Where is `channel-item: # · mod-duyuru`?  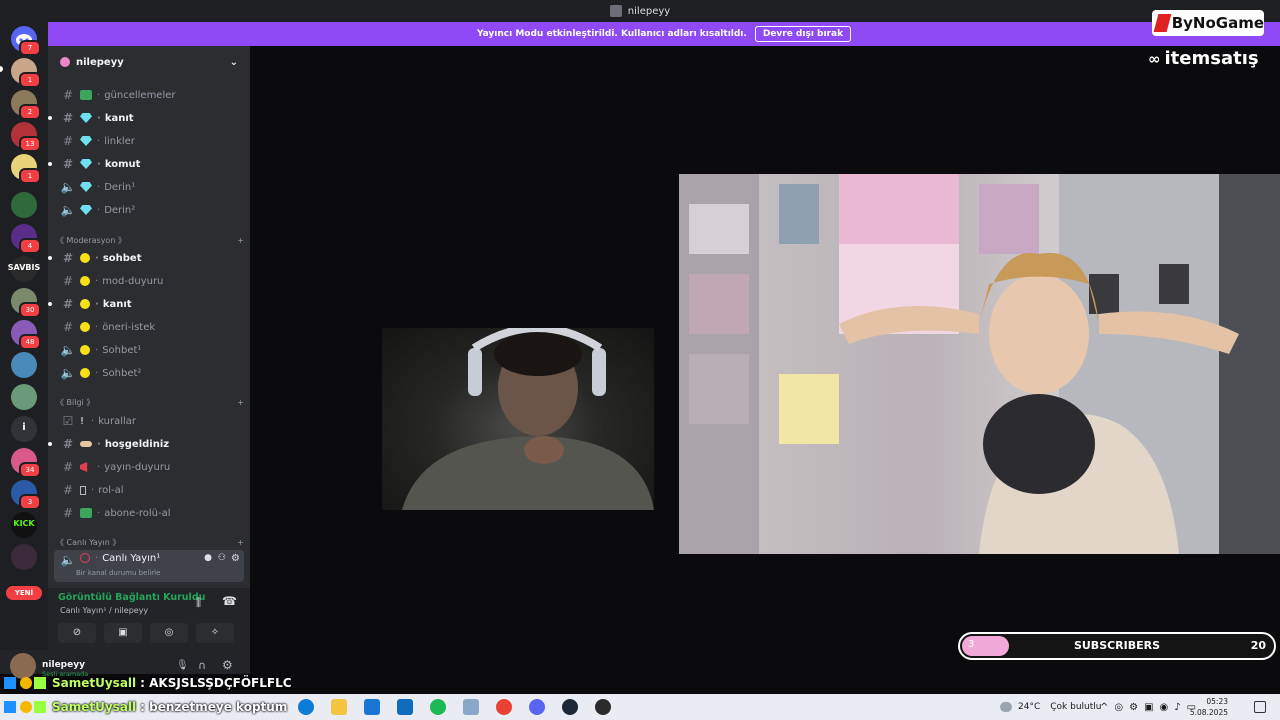
channel-item: # · mod-duyuru is located at coordinates (149, 281).